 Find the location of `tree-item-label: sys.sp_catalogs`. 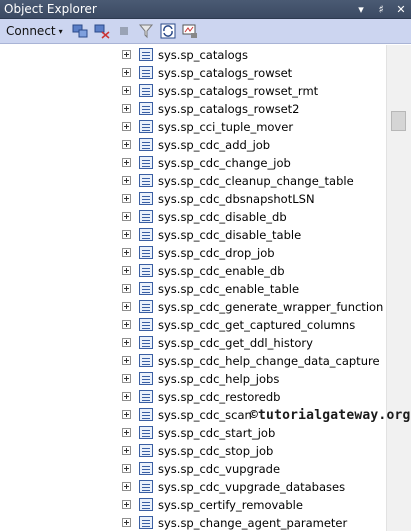

tree-item-label: sys.sp_catalogs is located at coordinates (203, 55).